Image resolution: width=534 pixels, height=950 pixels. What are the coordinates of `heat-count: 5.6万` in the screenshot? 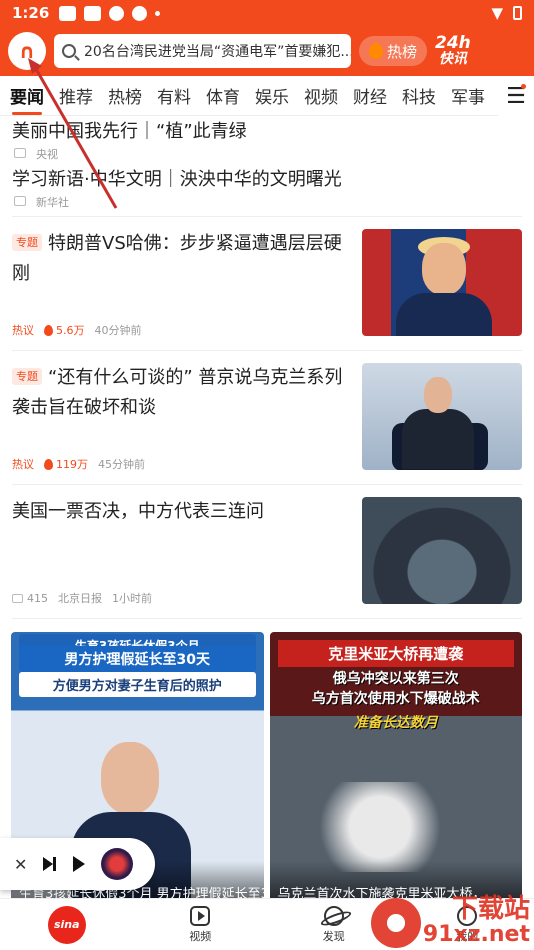 It's located at (64, 330).